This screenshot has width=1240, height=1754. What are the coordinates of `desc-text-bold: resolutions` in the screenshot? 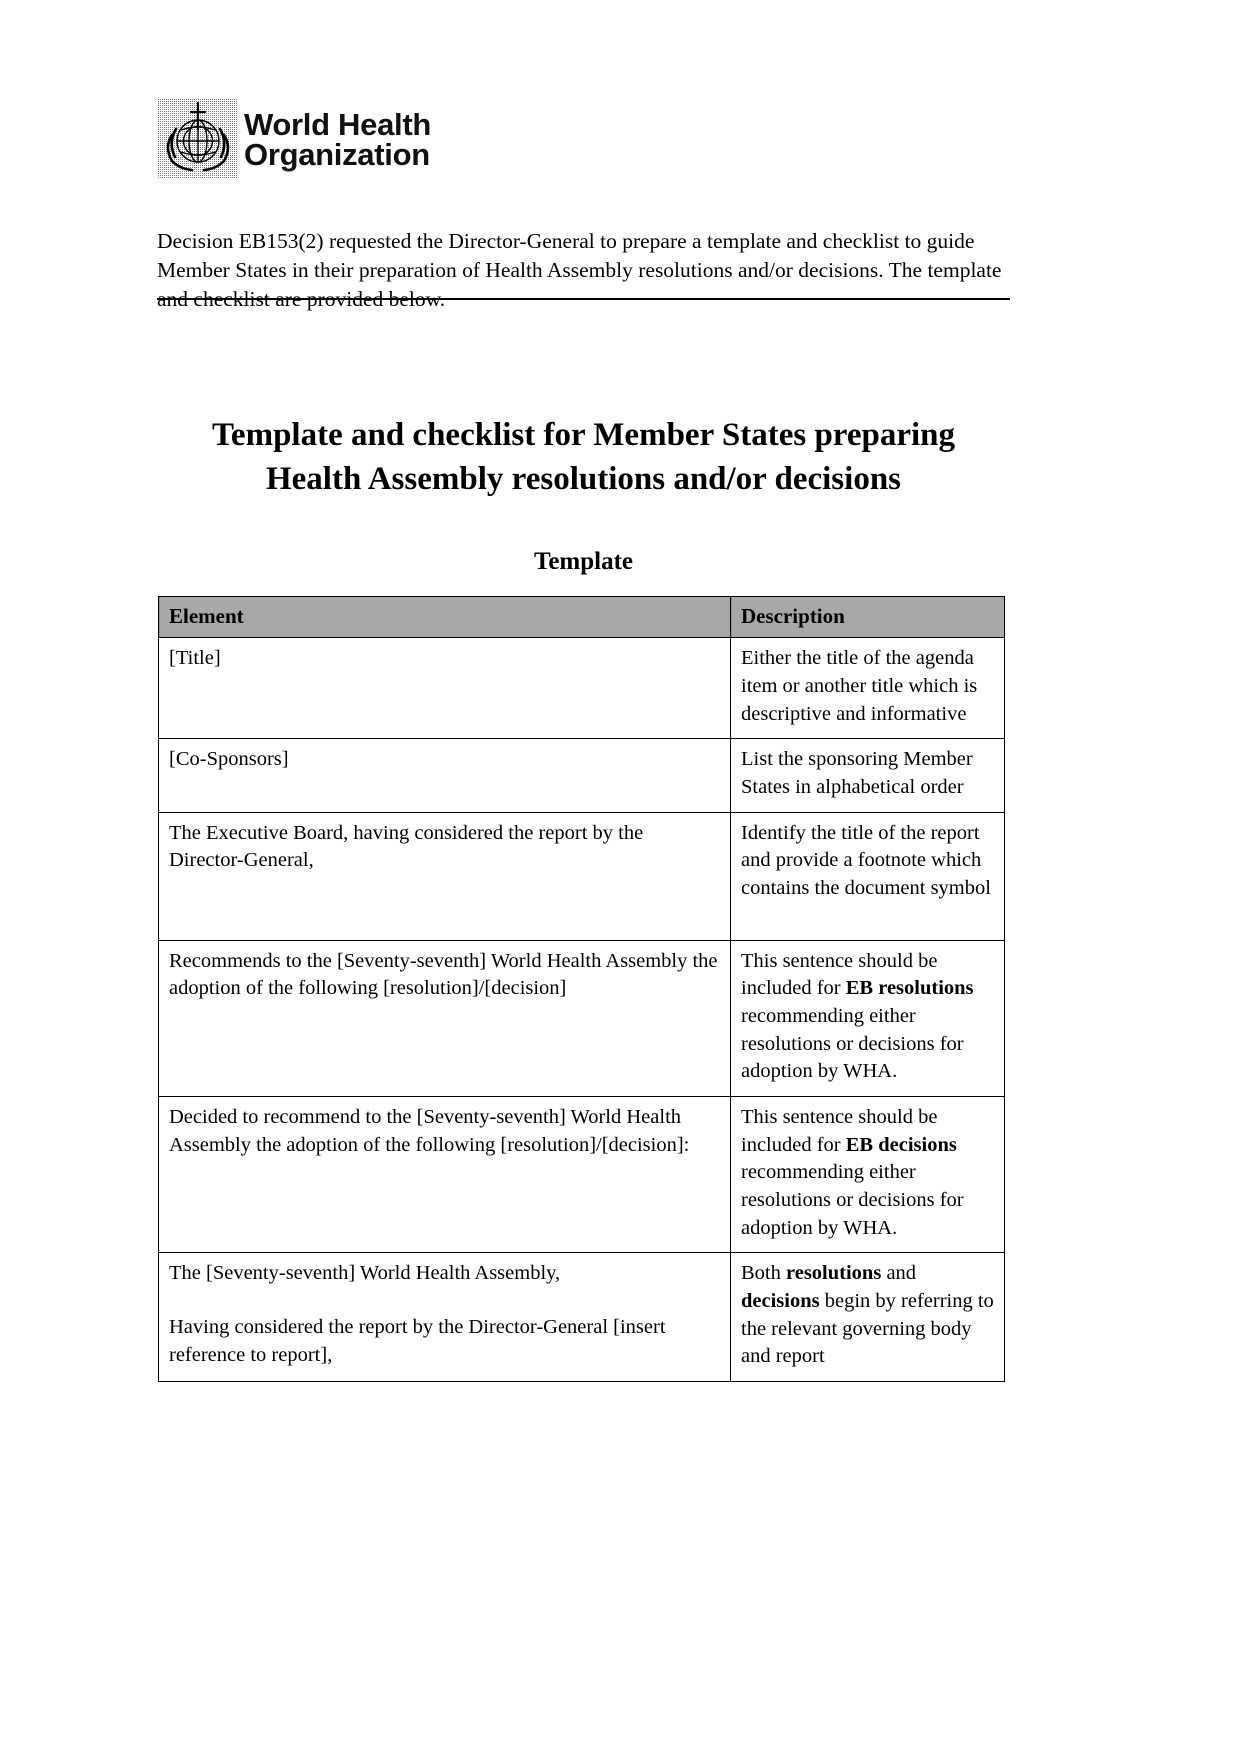 It's located at (834, 1273).